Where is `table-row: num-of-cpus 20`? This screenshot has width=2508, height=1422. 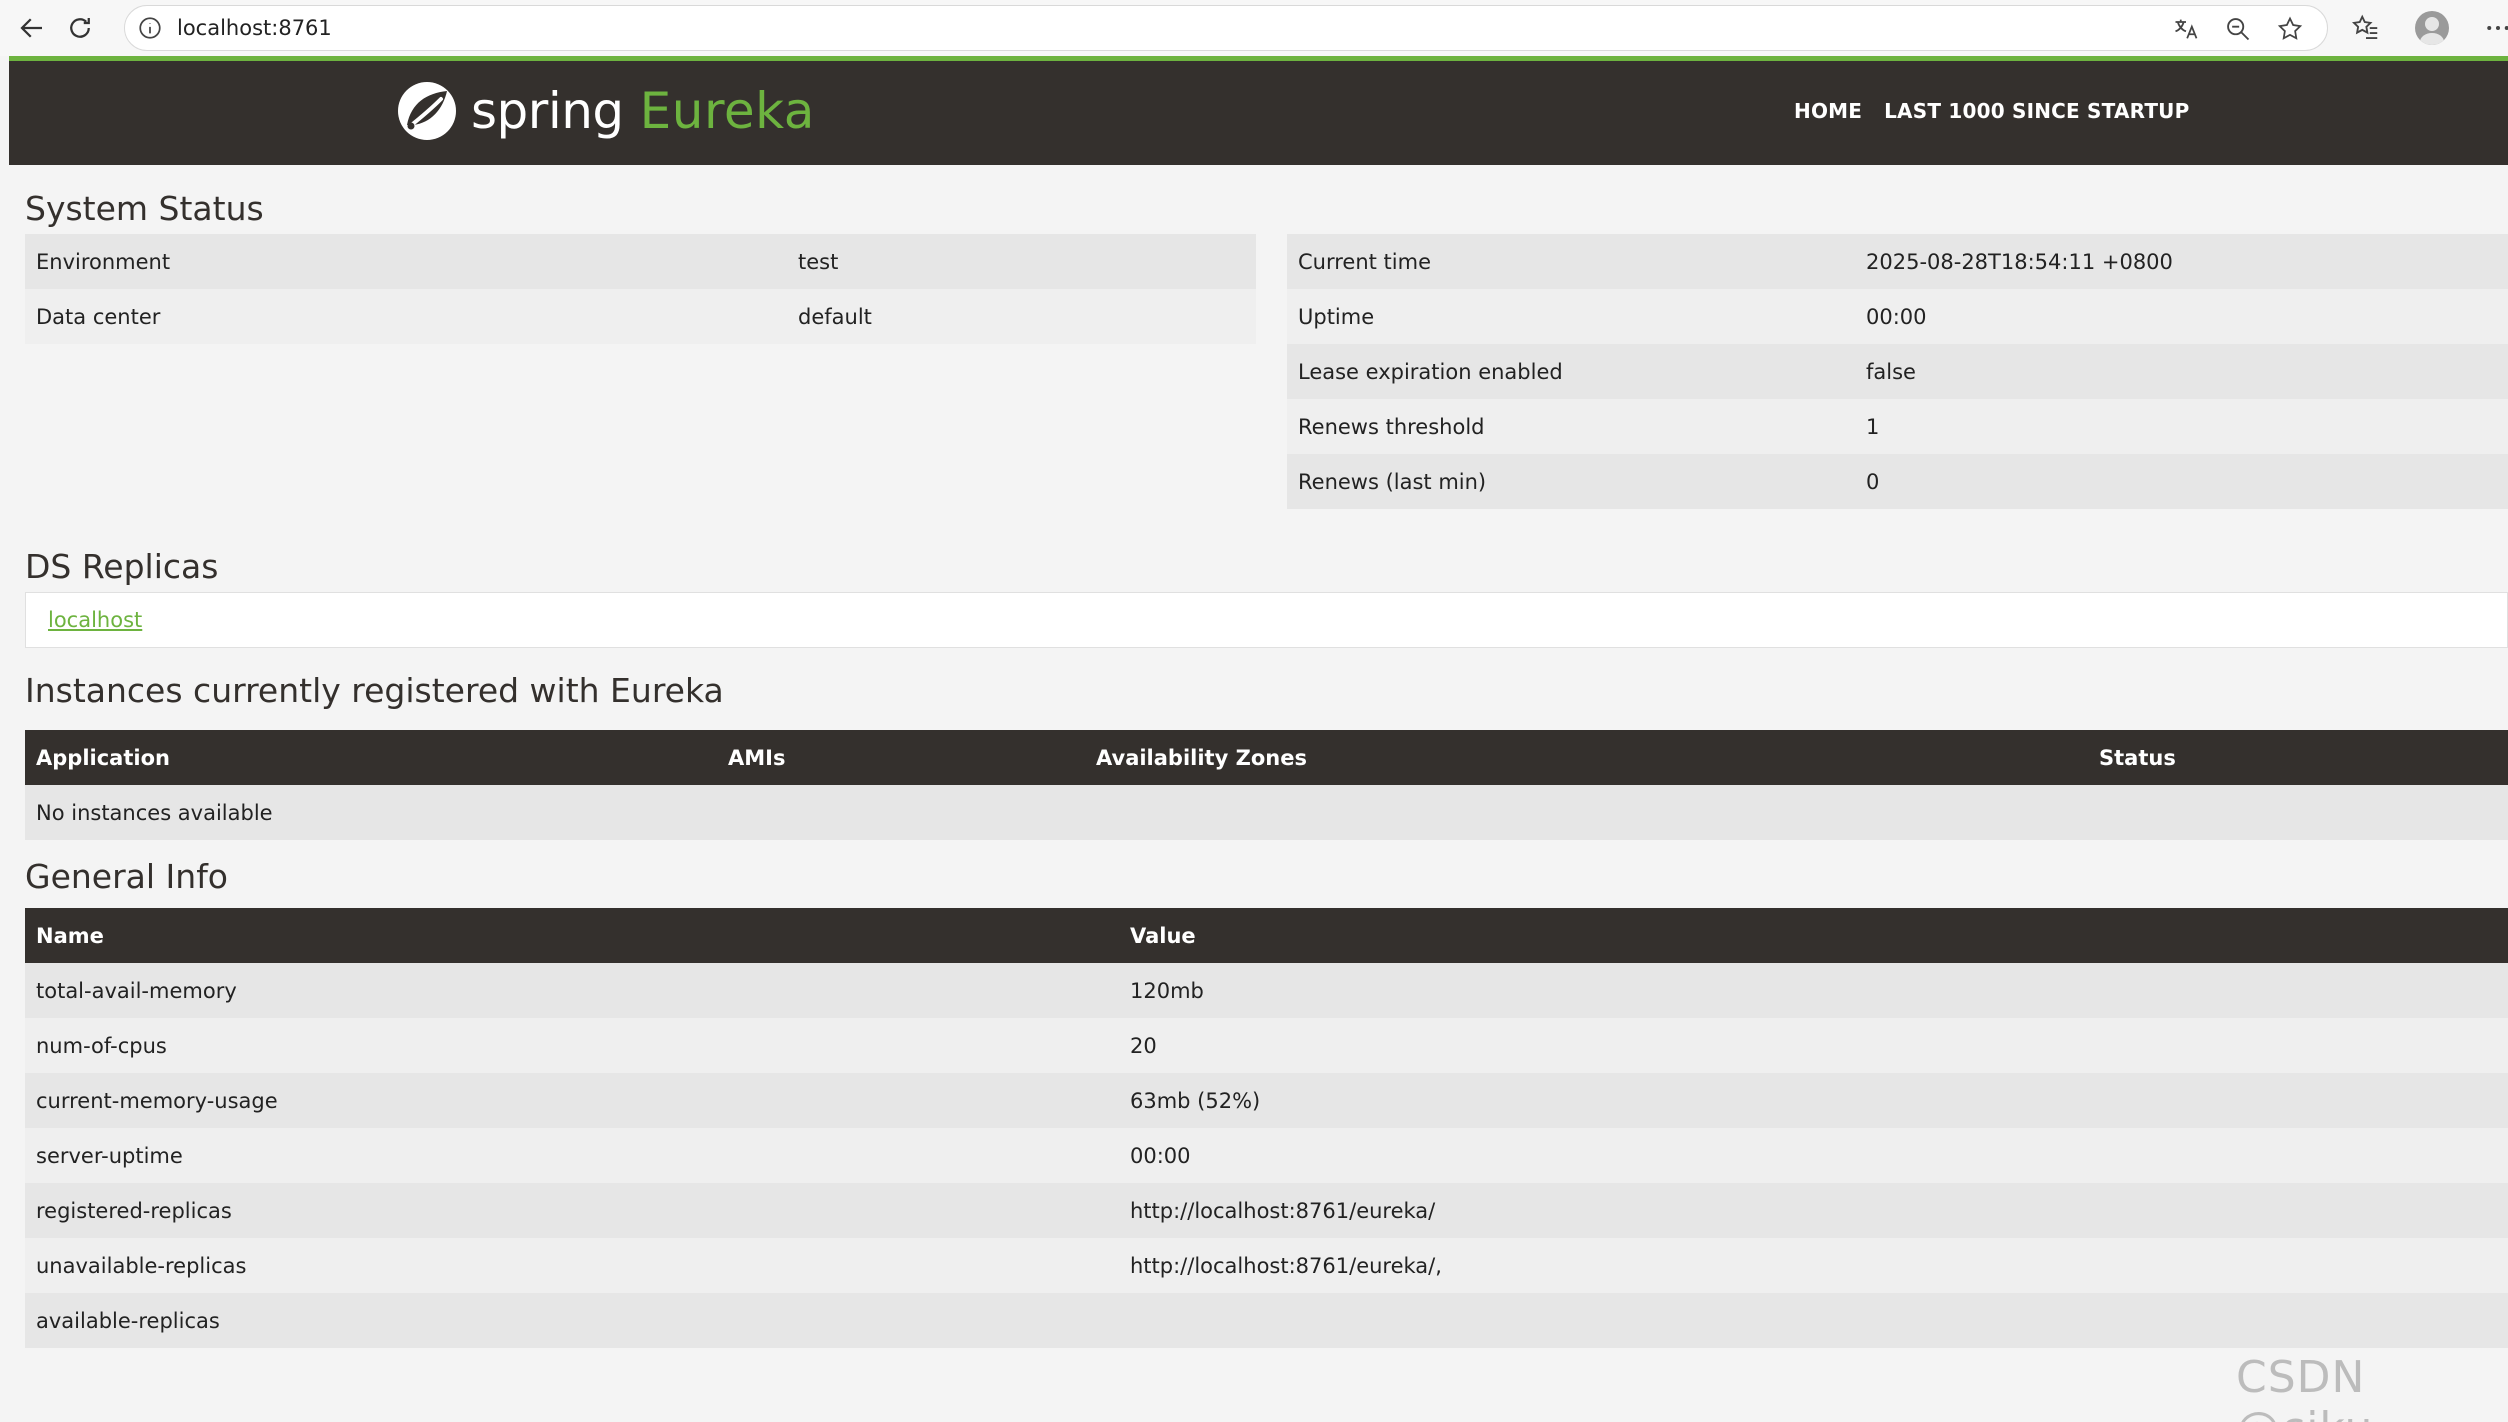 table-row: num-of-cpus 20 is located at coordinates (1266, 1045).